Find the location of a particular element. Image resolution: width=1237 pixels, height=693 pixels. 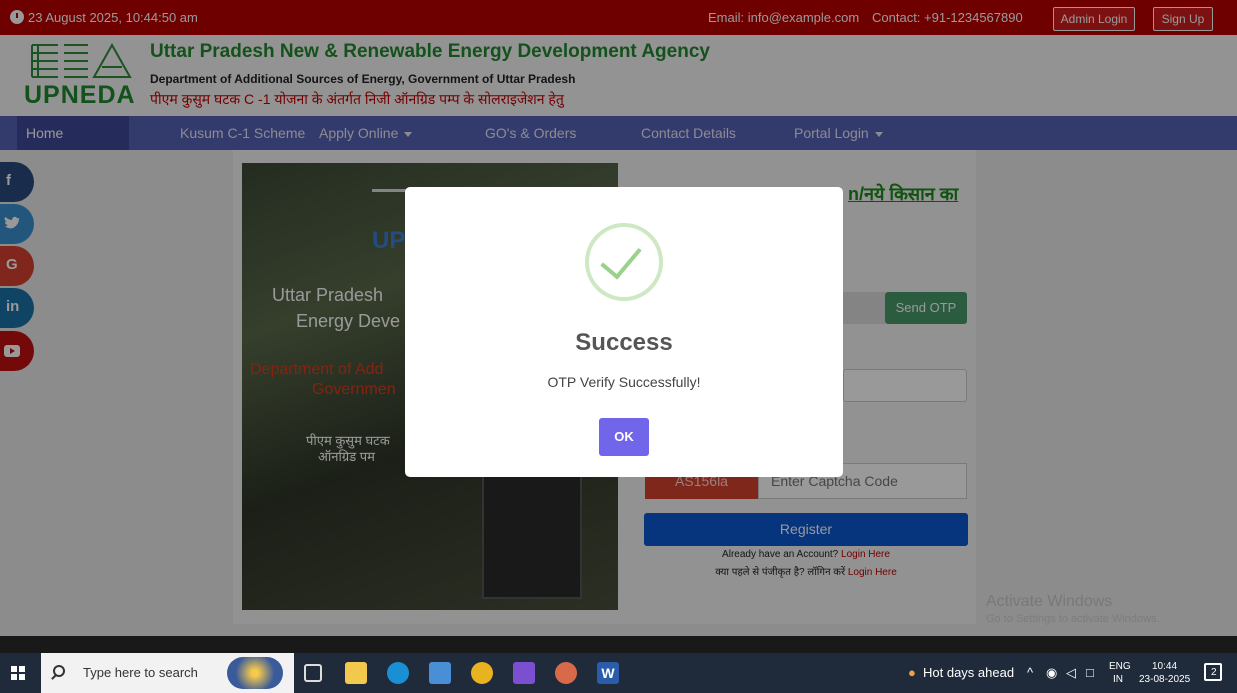

taskbar-search-placeholder: Type here to search is located at coordinates (140, 672).